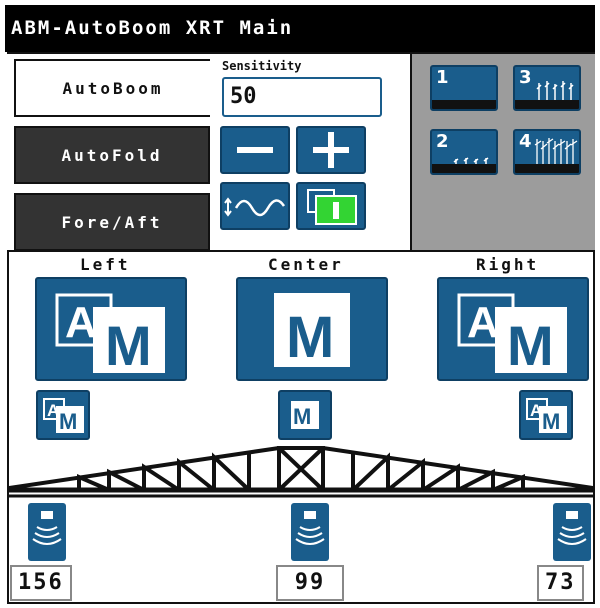  What do you see at coordinates (442, 141) in the screenshot?
I see `preset-2-label: 2` at bounding box center [442, 141].